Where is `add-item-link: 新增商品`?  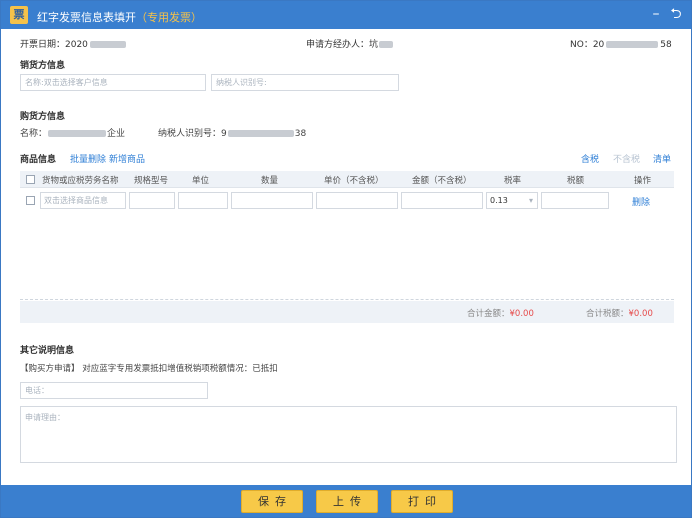
add-item-link: 新增商品 is located at coordinates (127, 158).